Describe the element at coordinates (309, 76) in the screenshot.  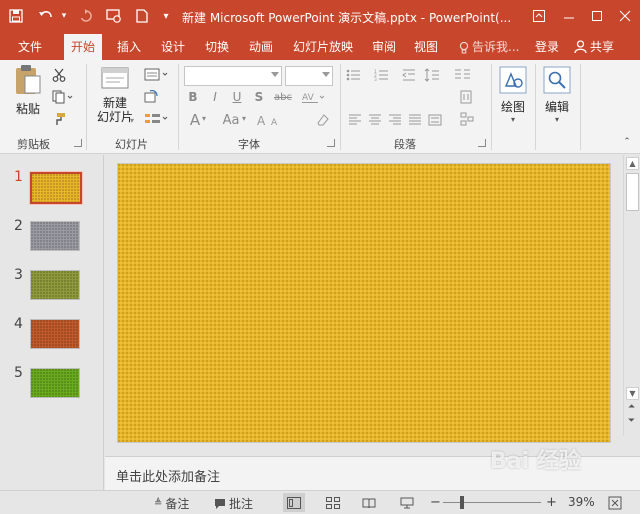
I see `font-size-combo` at that location.